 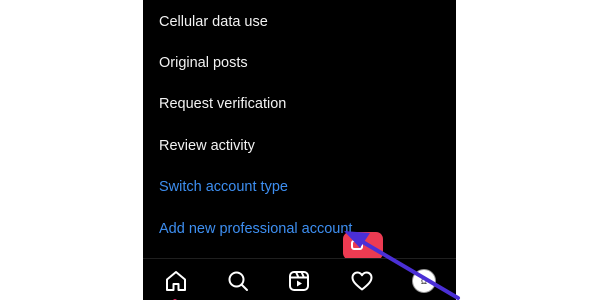 What do you see at coordinates (203, 63) in the screenshot?
I see `menu-item-original-posts: Original posts` at bounding box center [203, 63].